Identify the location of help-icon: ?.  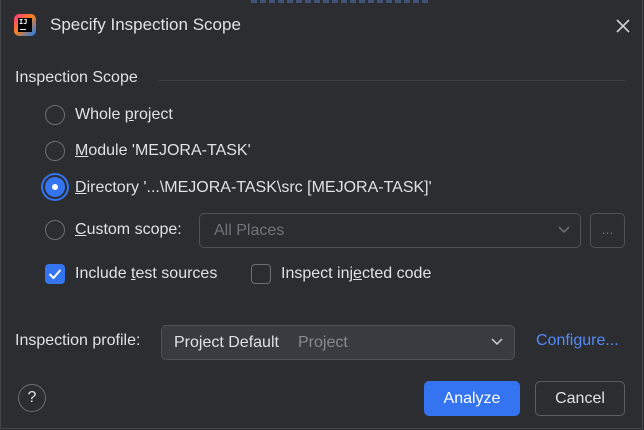
(32, 398).